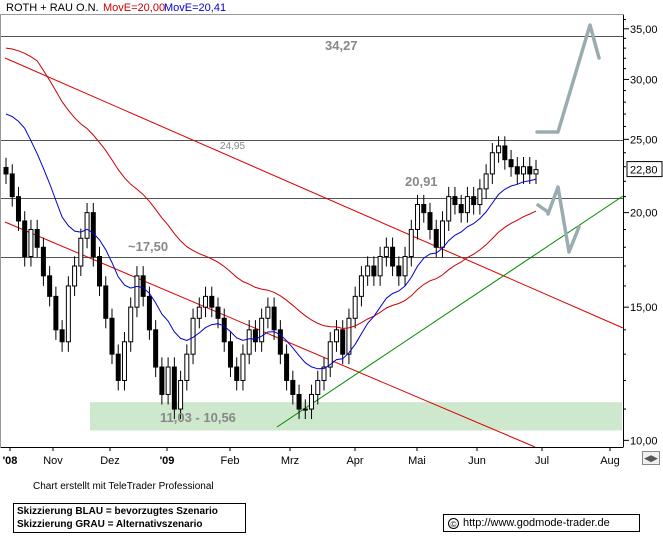 This screenshot has width=663, height=555. What do you see at coordinates (148, 246) in the screenshot?
I see `annotation-17-50: ~17,50` at bounding box center [148, 246].